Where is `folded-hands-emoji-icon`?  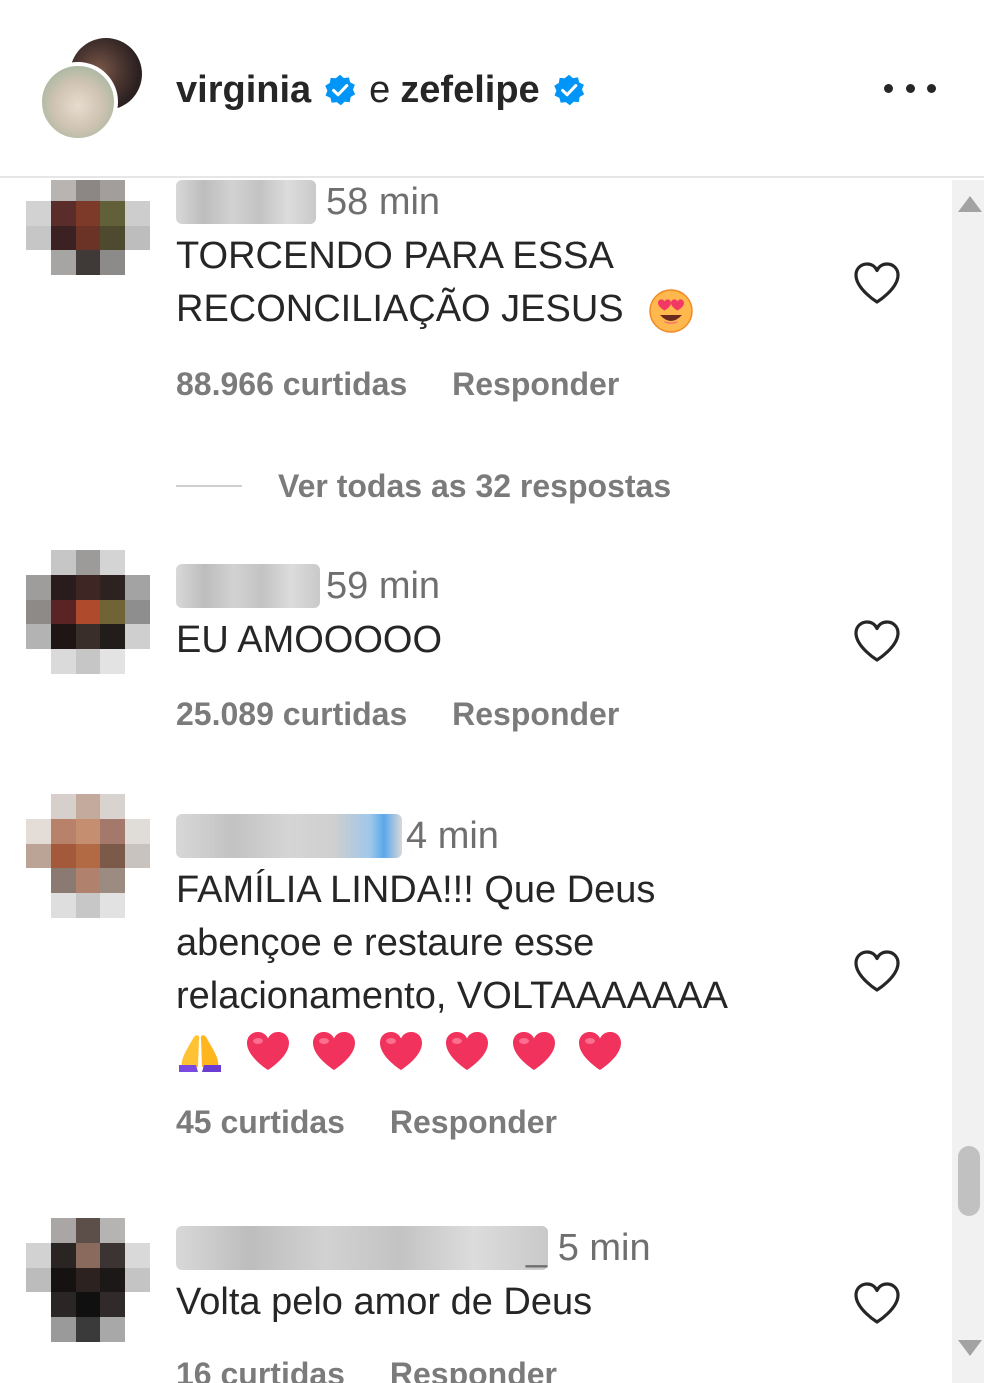
folded-hands-emoji-icon is located at coordinates (200, 1053).